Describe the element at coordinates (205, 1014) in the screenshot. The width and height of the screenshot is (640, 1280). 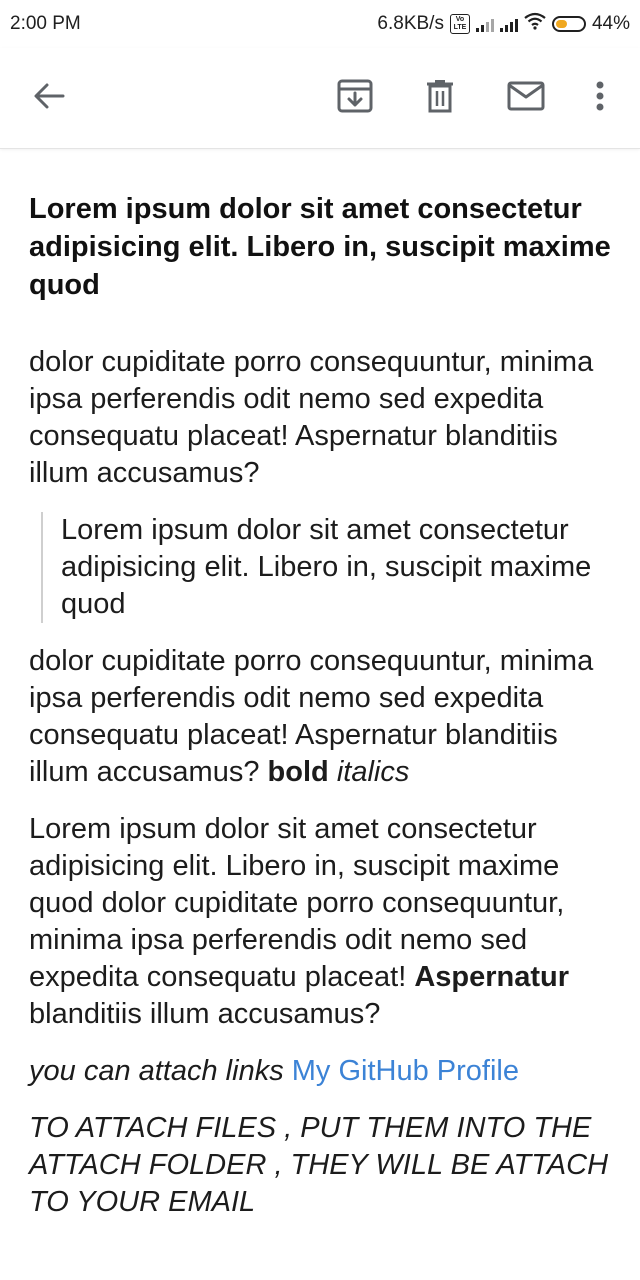
I see `paragraph-3-end: blanditiis illum accusamus?` at that location.